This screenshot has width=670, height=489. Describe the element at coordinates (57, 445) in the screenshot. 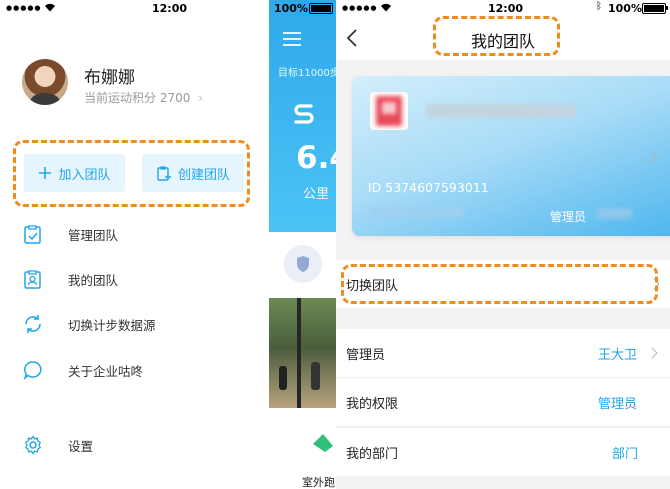

I see `menu-item-settings: 设置` at that location.